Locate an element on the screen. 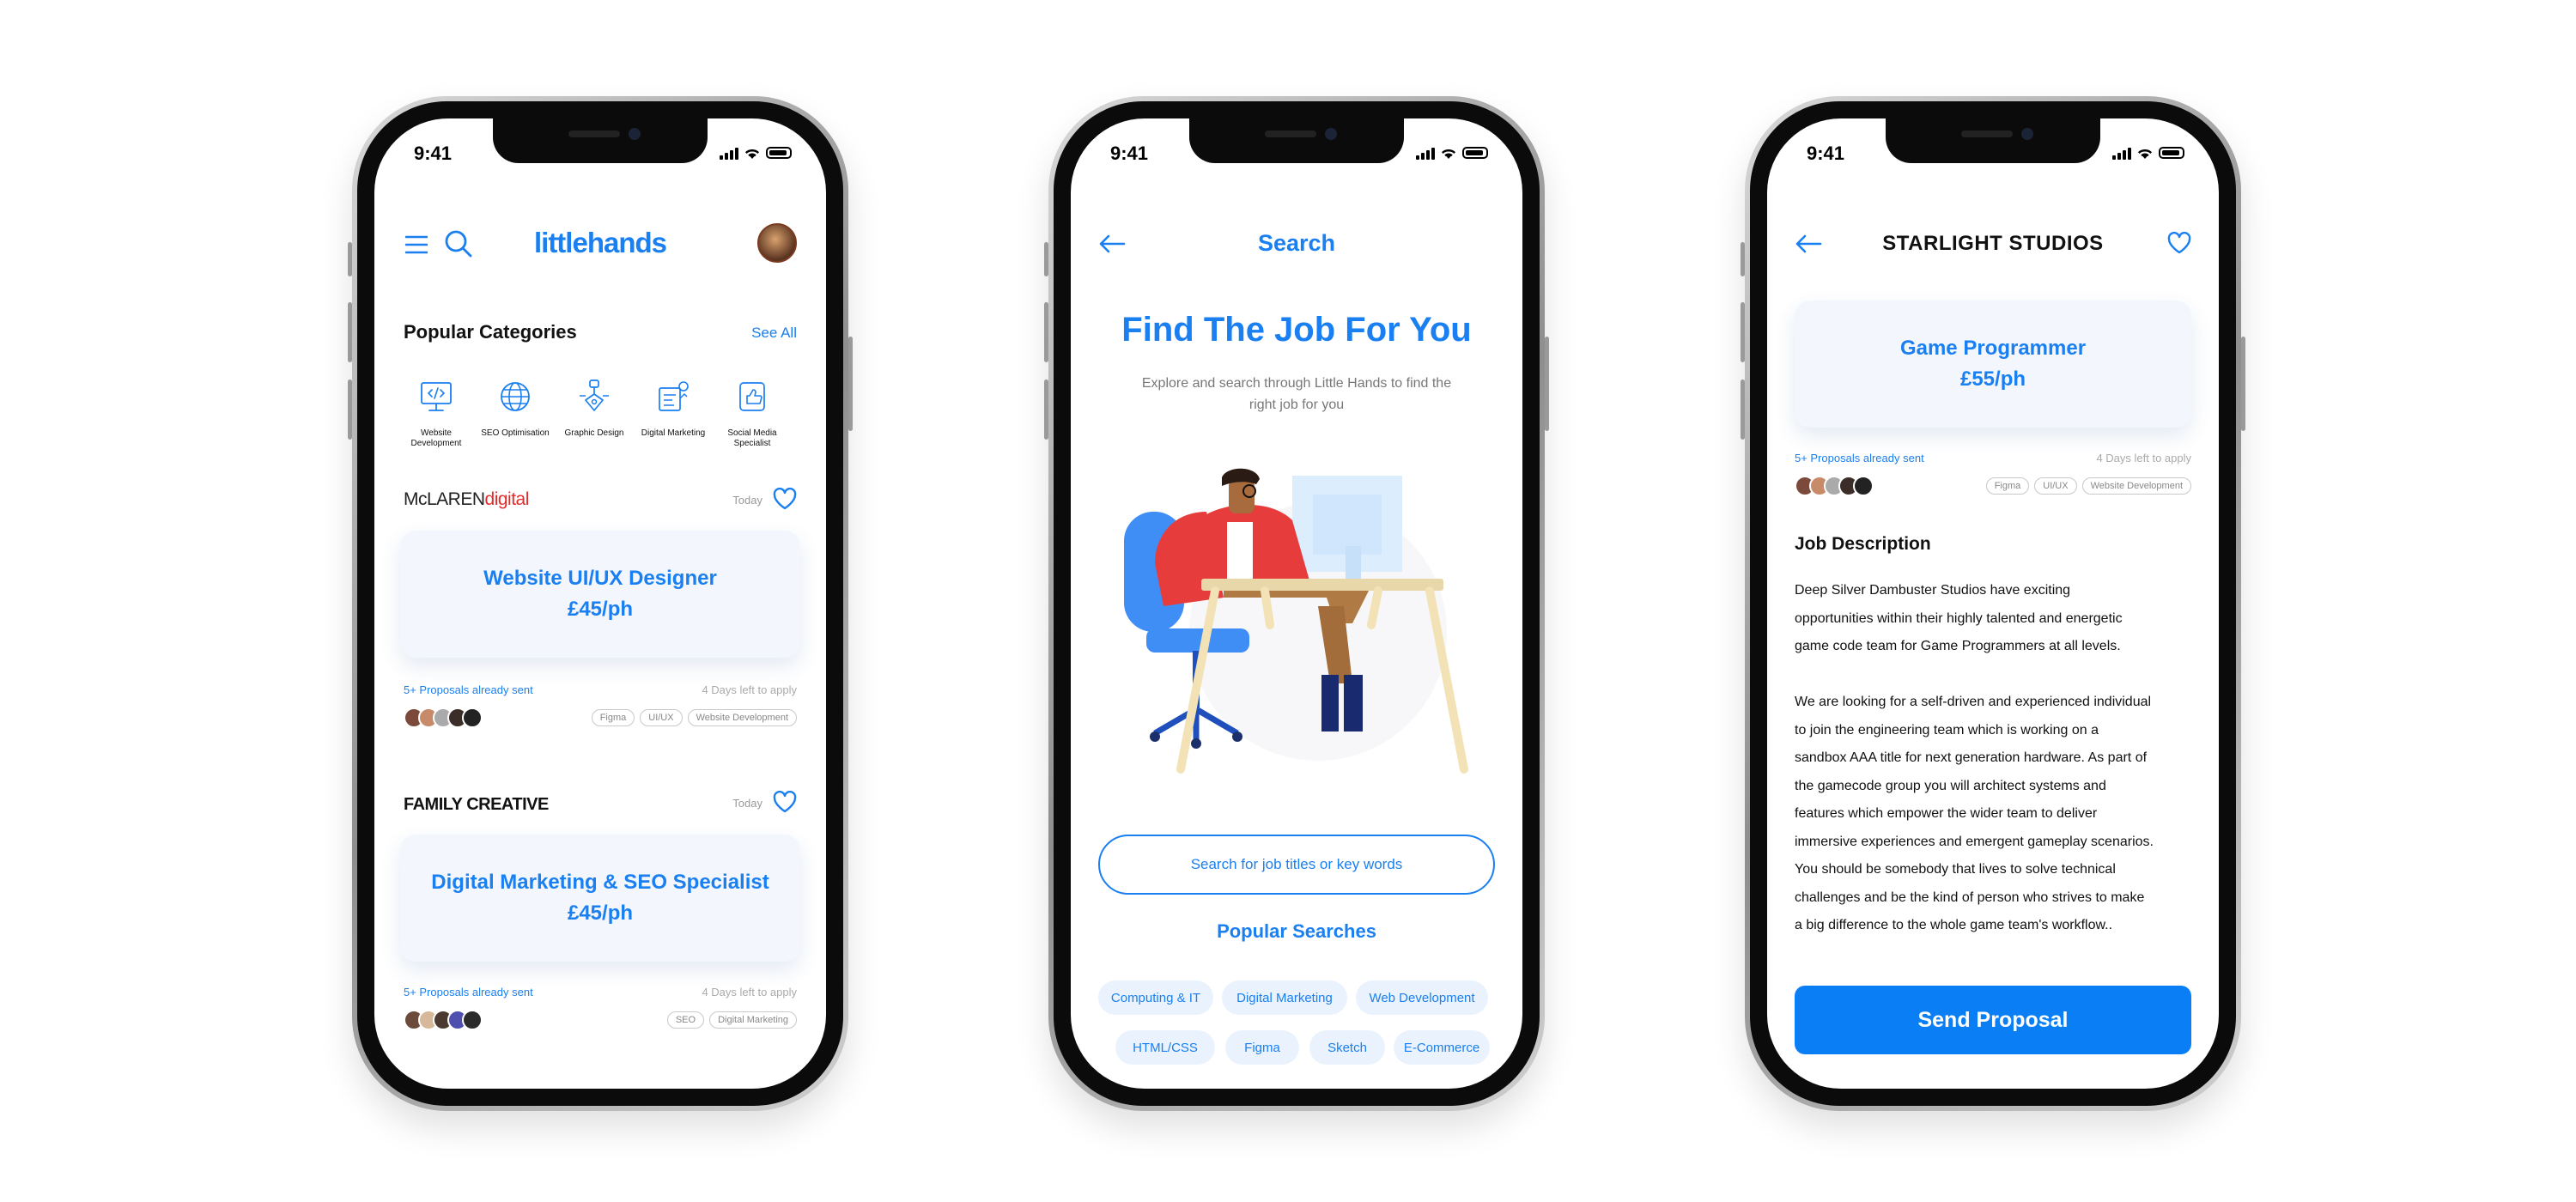  person-at-desk-illustration is located at coordinates (1296, 621).